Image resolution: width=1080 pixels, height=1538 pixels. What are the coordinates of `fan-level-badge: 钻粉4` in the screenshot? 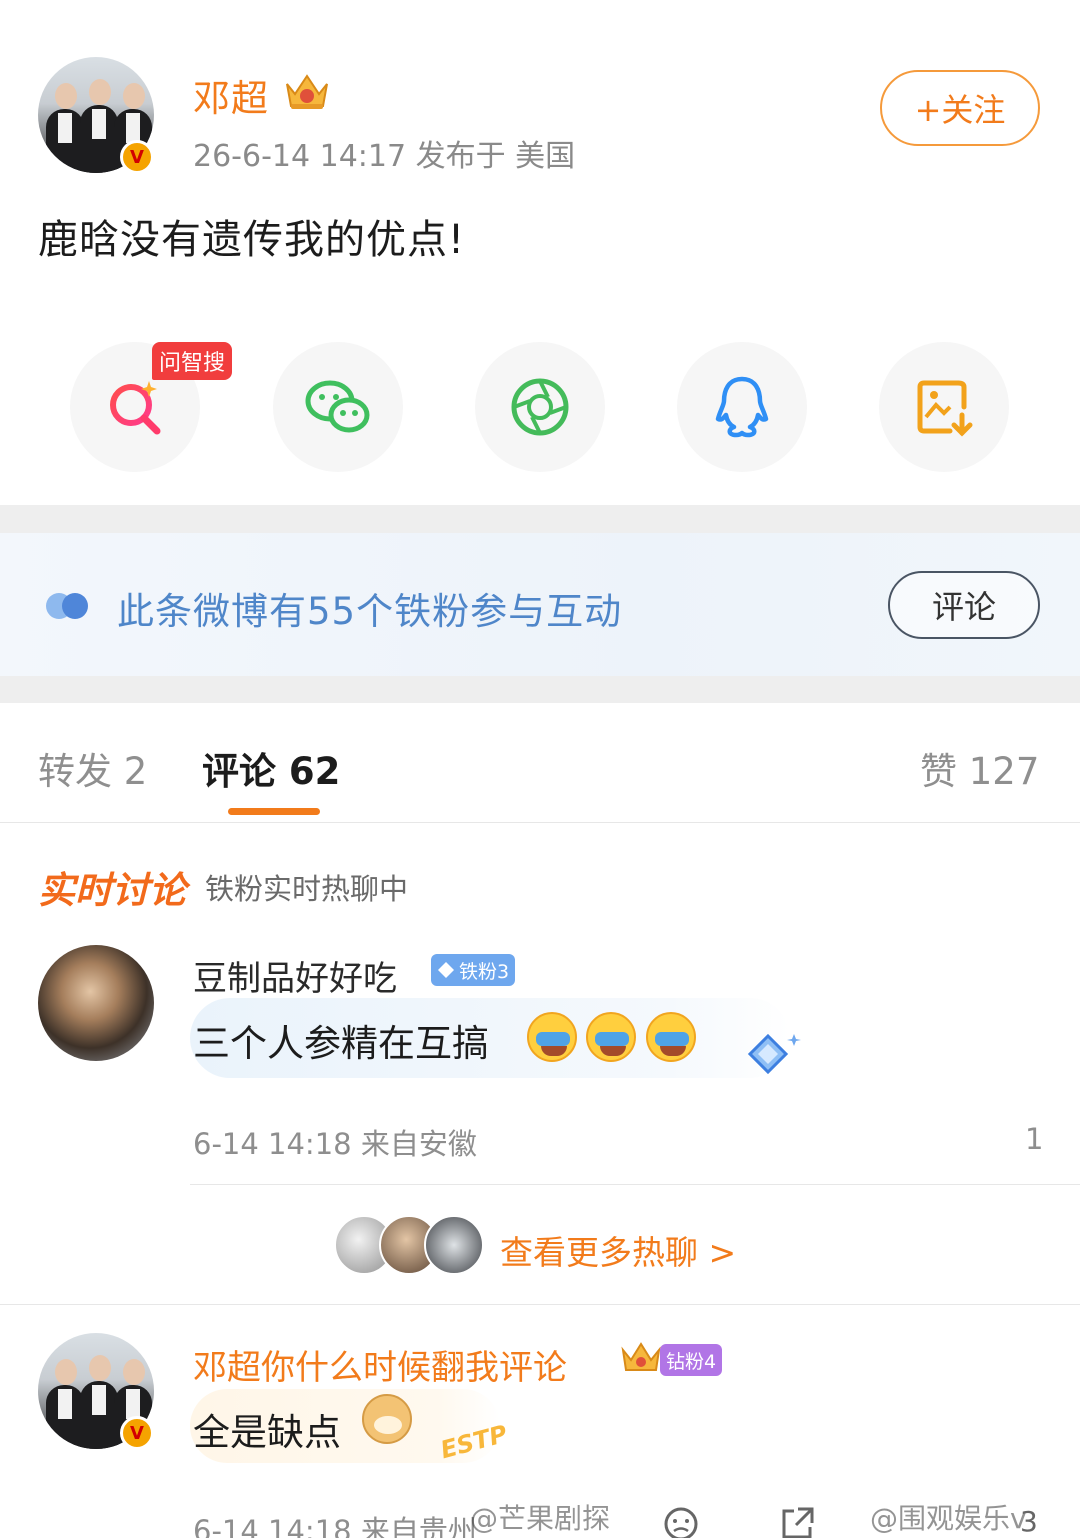 It's located at (691, 1360).